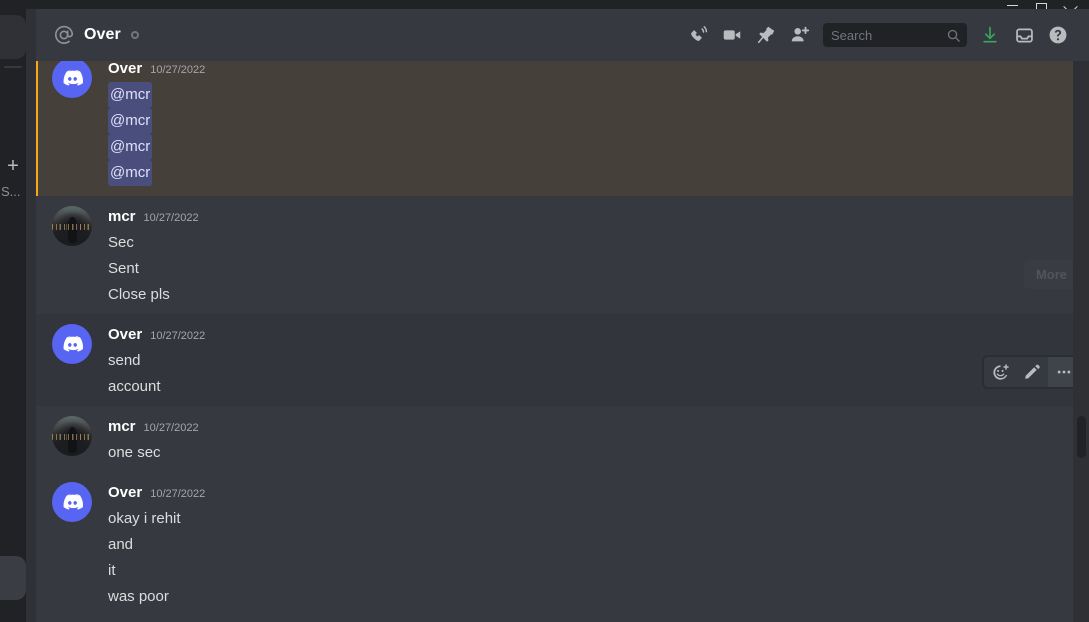  What do you see at coordinates (1024, 35) in the screenshot?
I see `inbox-icon` at bounding box center [1024, 35].